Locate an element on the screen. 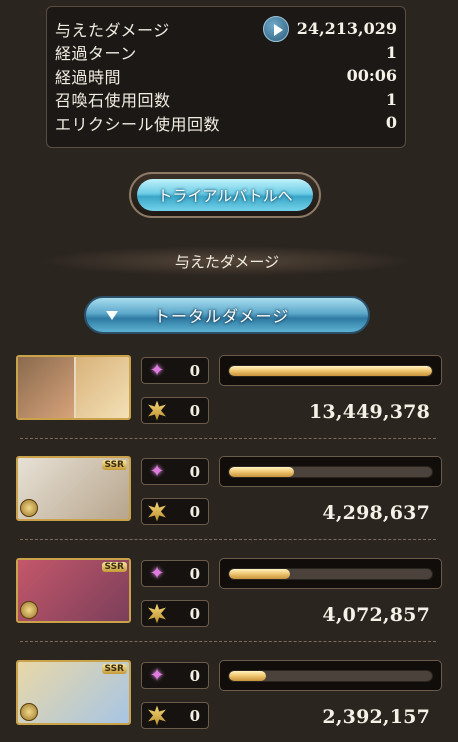 Image resolution: width=458 pixels, height=742 pixels. trial-battle-button: トライアルバトルへ is located at coordinates (225, 195).